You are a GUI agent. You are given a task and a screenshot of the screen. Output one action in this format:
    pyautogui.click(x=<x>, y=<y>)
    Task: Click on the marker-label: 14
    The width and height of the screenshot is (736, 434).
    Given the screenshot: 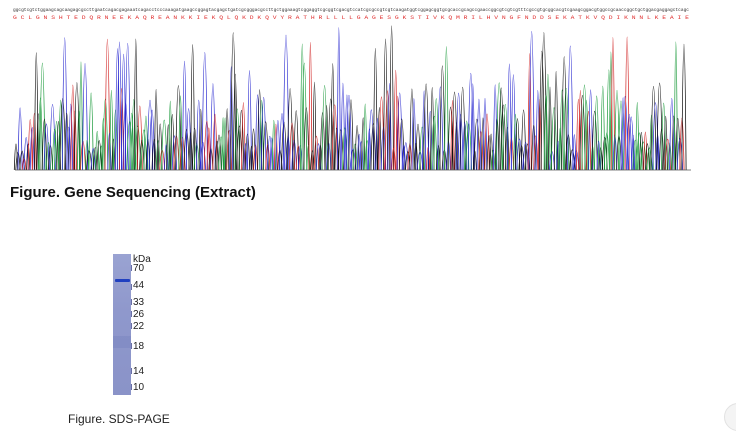 What is the action you would take?
    pyautogui.click(x=139, y=371)
    